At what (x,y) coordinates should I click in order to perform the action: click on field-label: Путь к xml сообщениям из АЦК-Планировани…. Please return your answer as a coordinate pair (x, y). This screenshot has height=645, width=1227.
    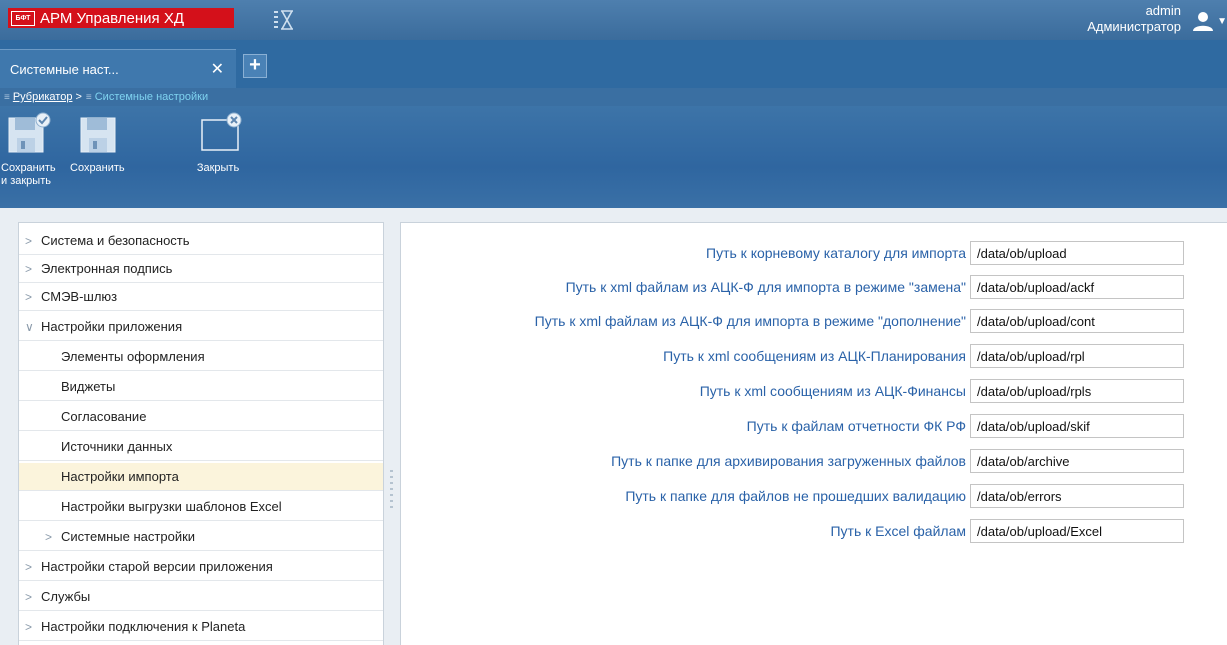
    Looking at the image, I should click on (814, 356).